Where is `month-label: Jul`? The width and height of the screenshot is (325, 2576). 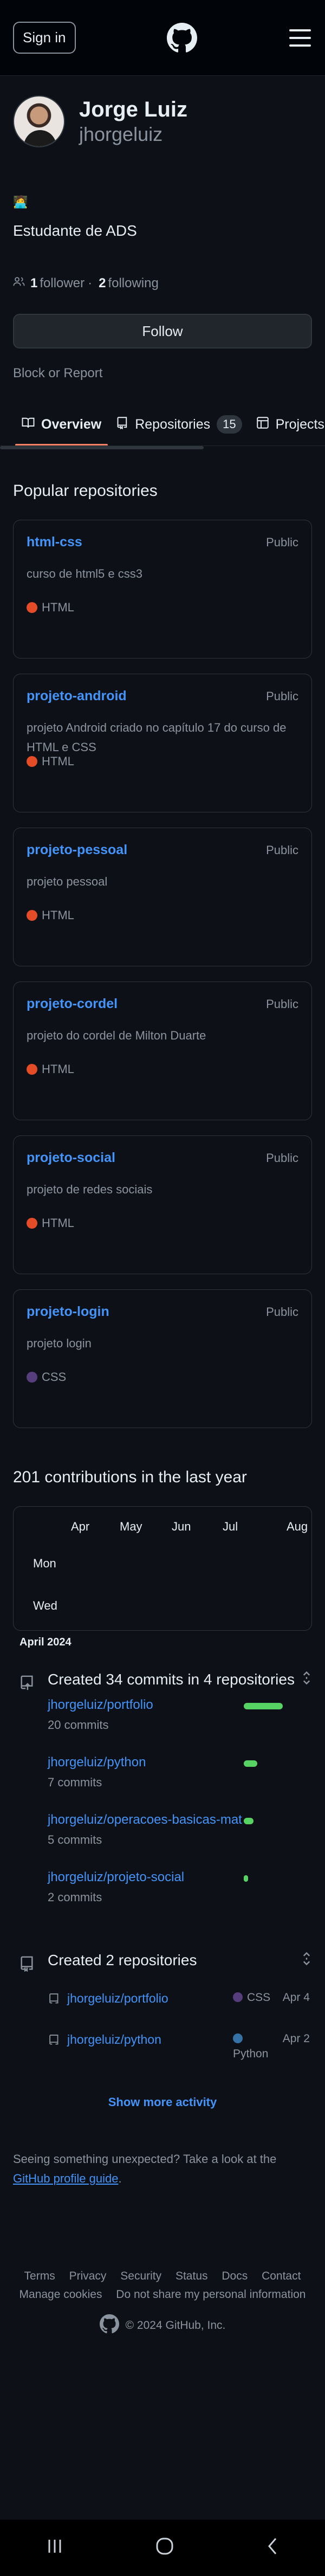
month-label: Jul is located at coordinates (230, 1526).